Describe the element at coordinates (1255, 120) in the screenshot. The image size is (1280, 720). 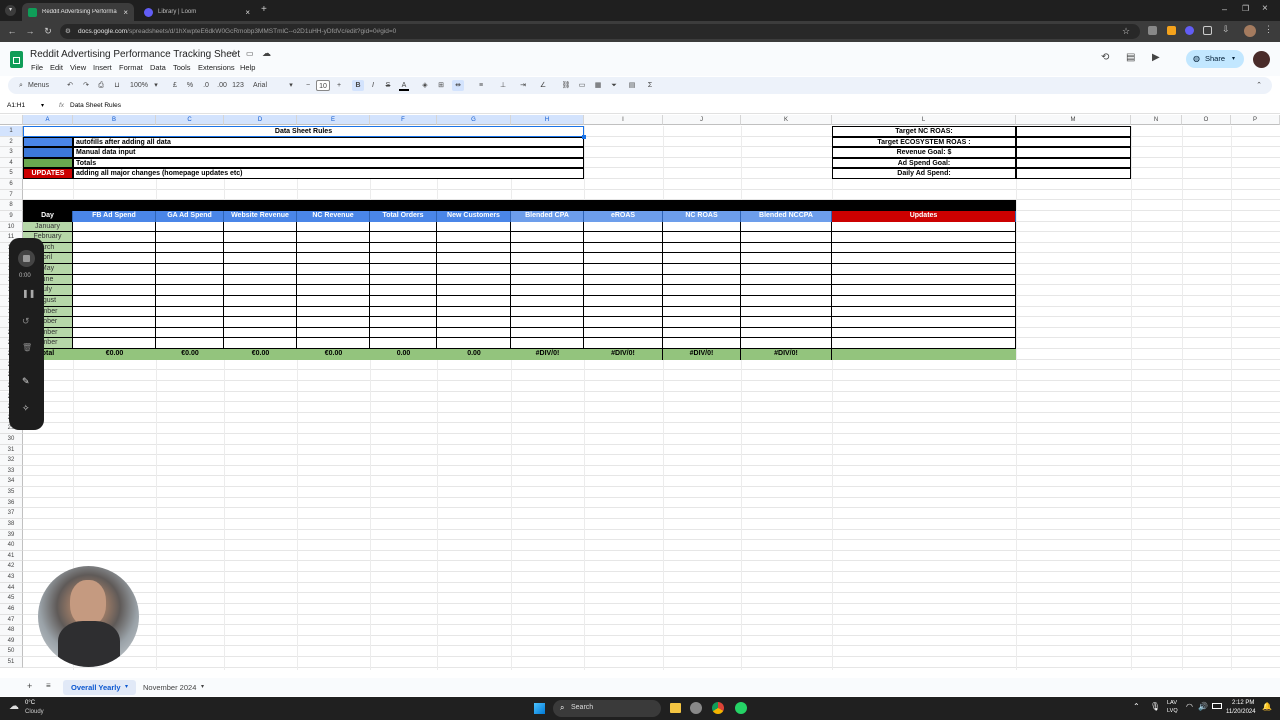
I see `column-header-p: P` at that location.